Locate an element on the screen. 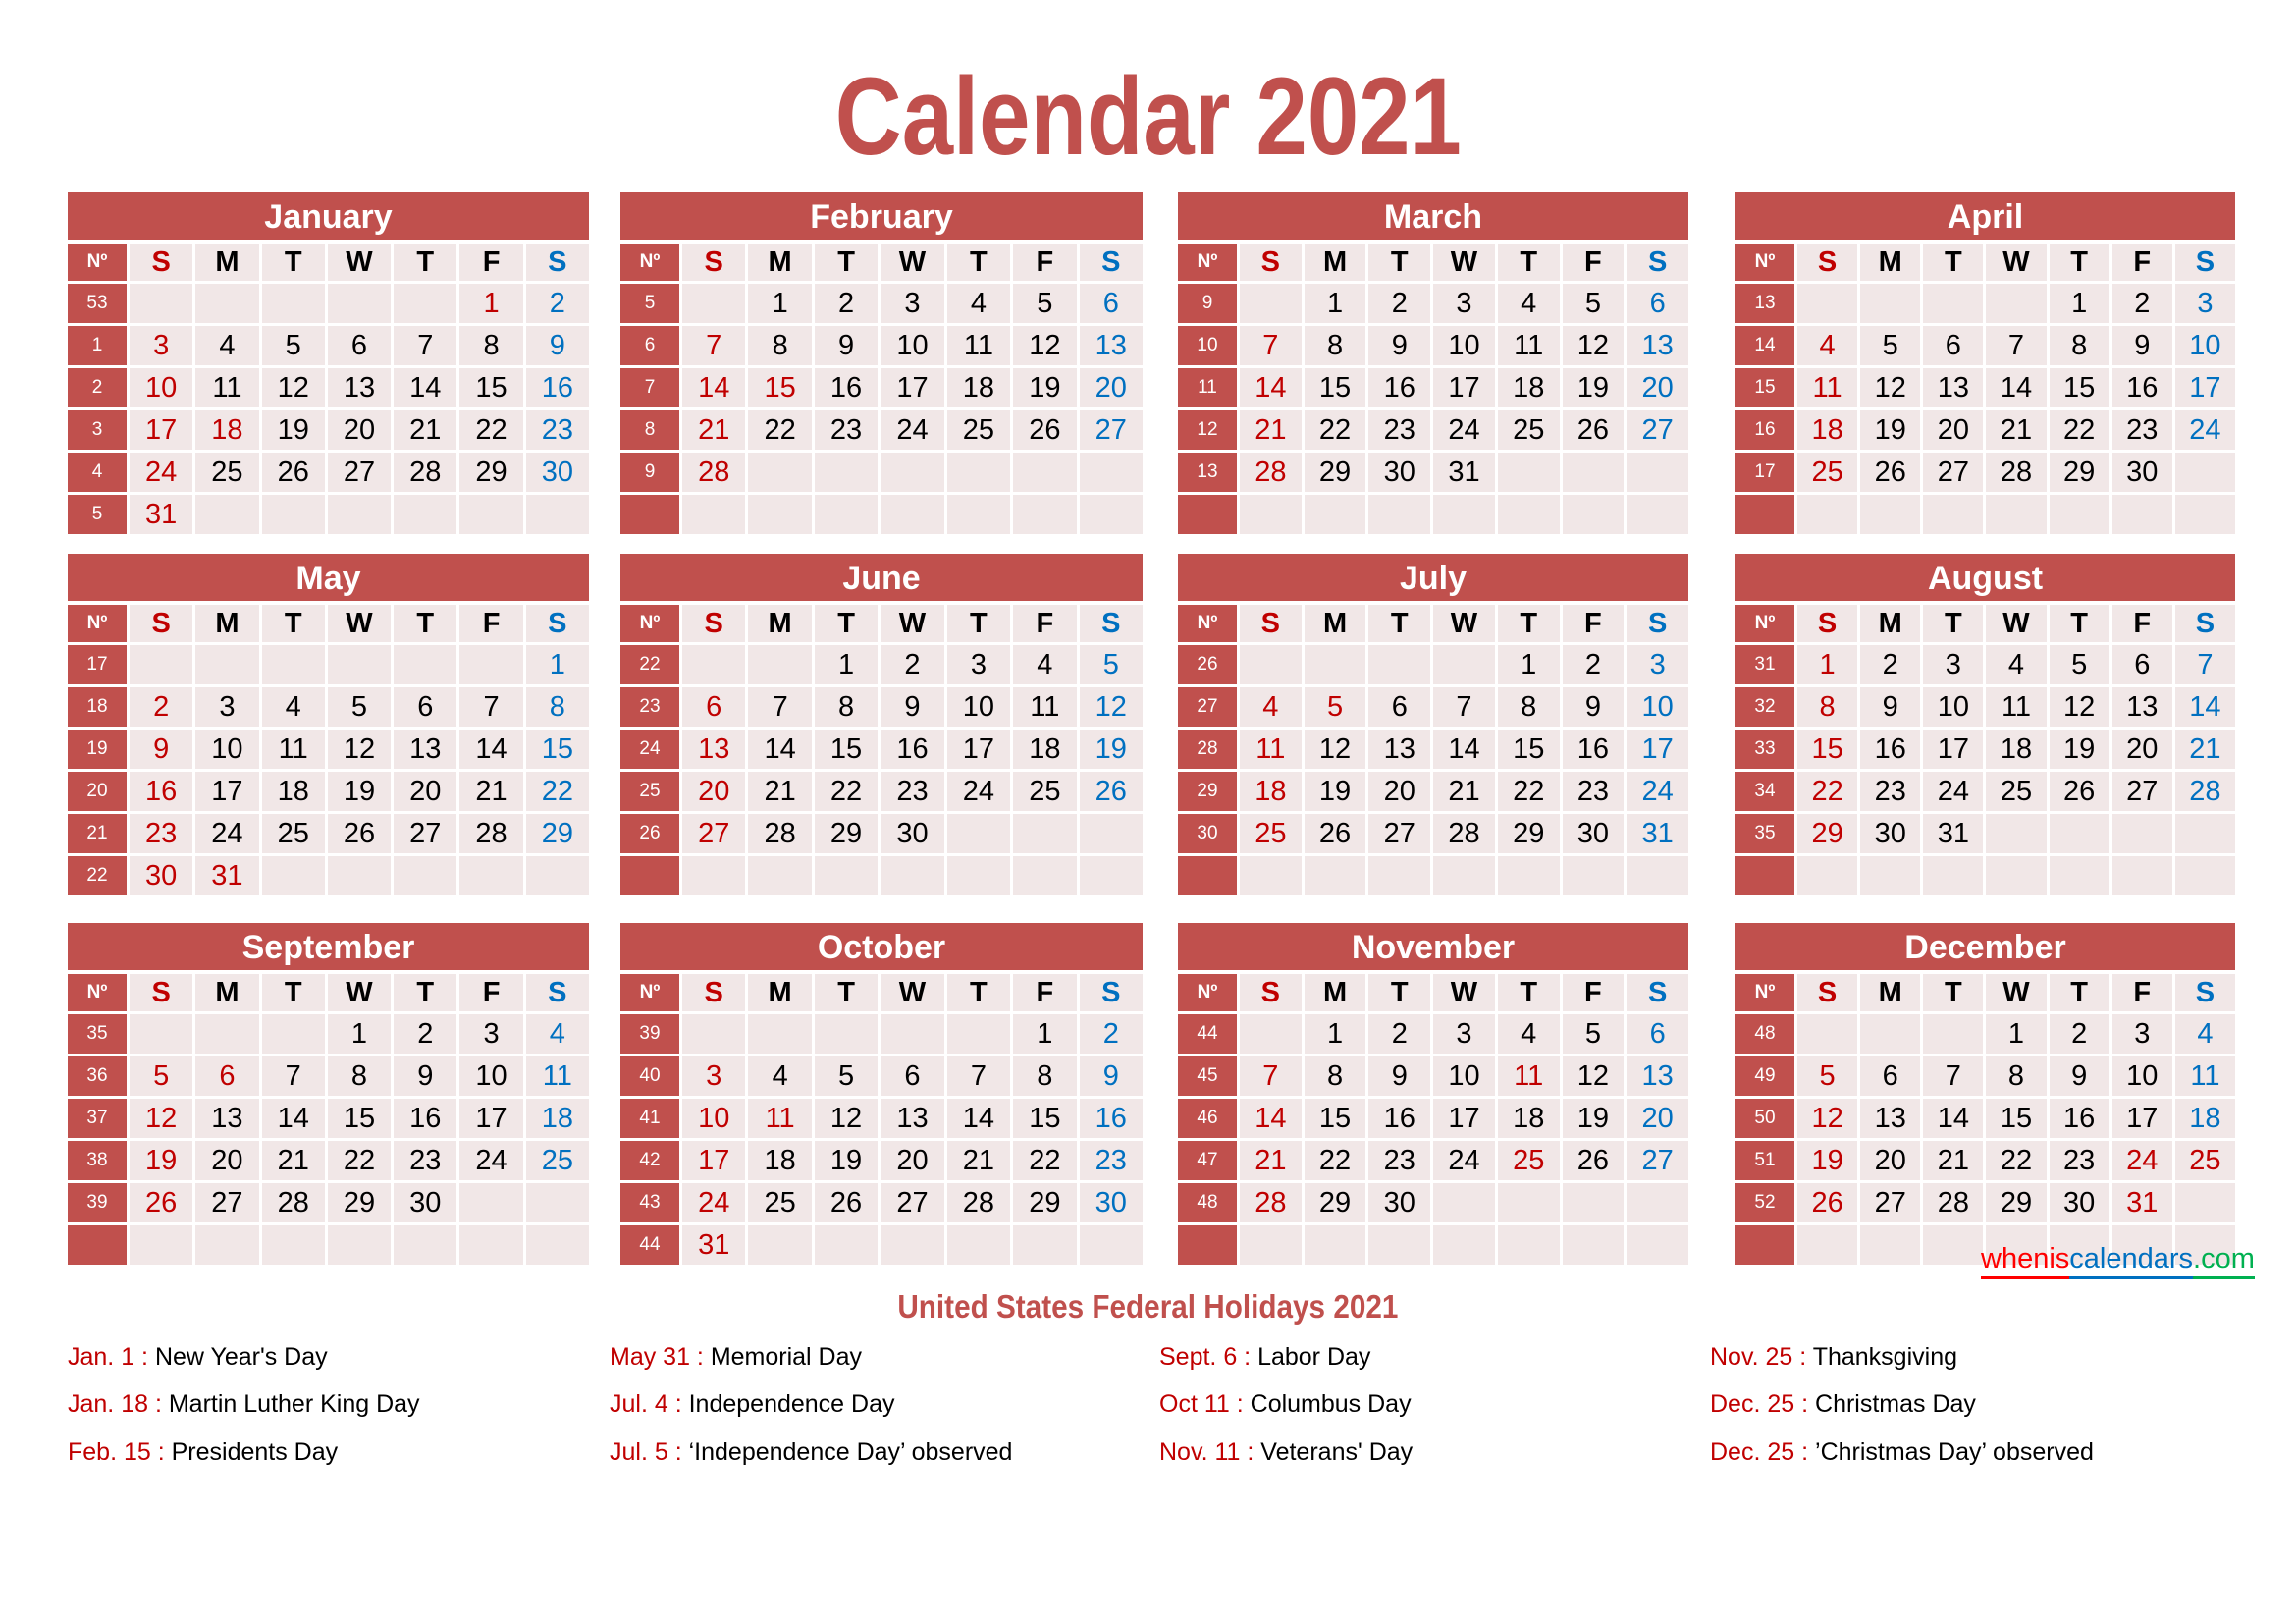 This screenshot has width=2296, height=1624. week-number is located at coordinates (1207, 514).